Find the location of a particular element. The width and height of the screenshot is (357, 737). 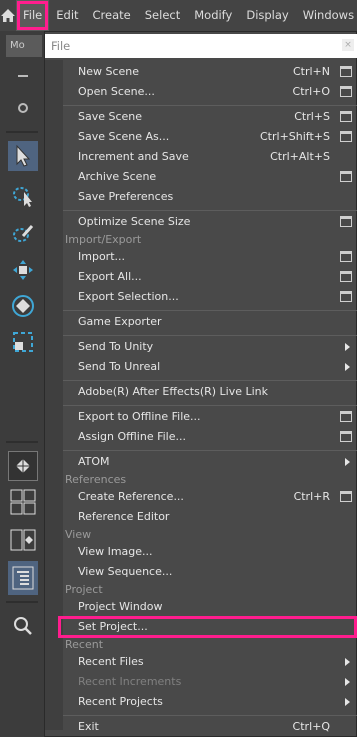

menu-item-exit: Exit Ctrl+Q is located at coordinates (210, 727).